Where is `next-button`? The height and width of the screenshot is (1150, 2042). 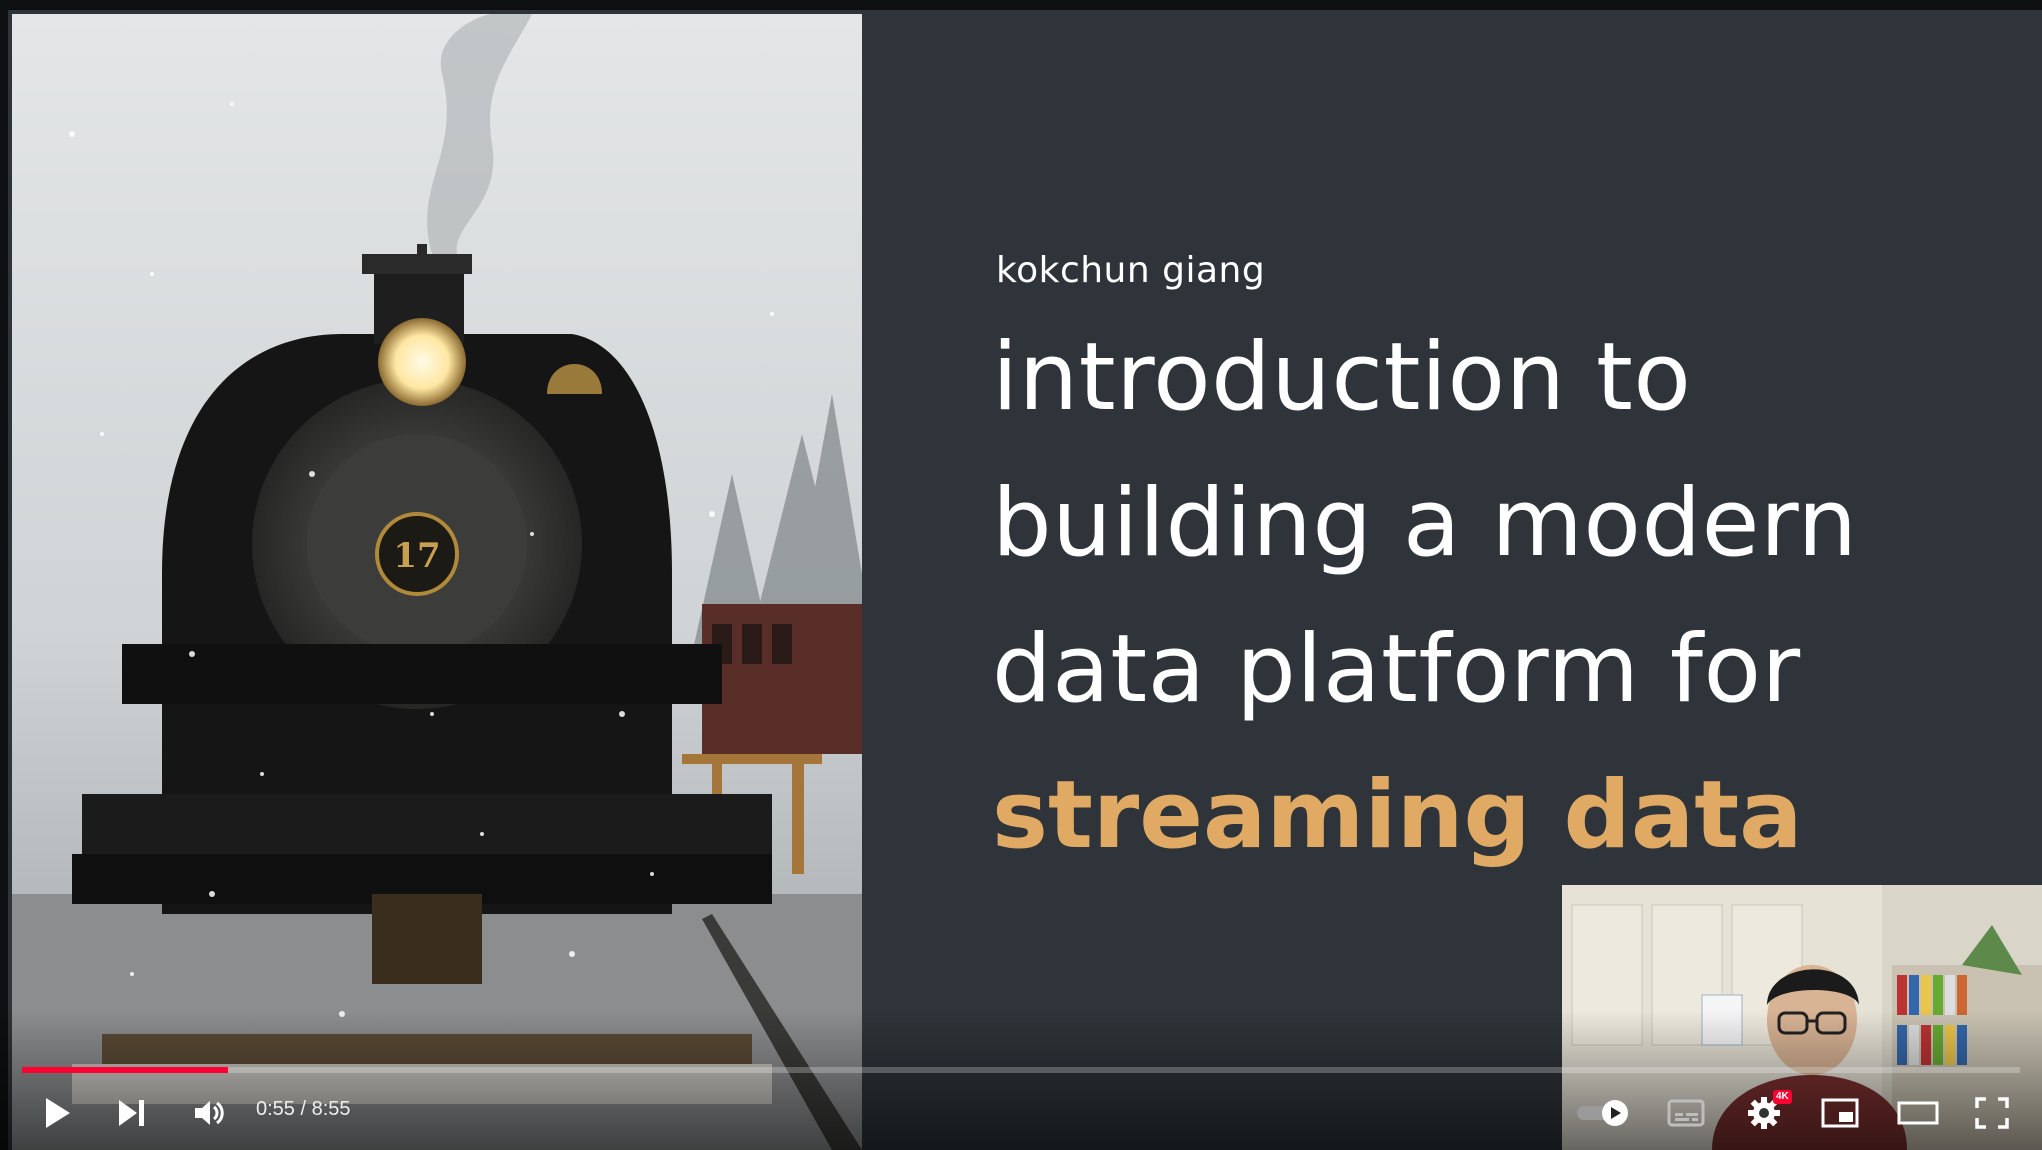
next-button is located at coordinates (132, 1113).